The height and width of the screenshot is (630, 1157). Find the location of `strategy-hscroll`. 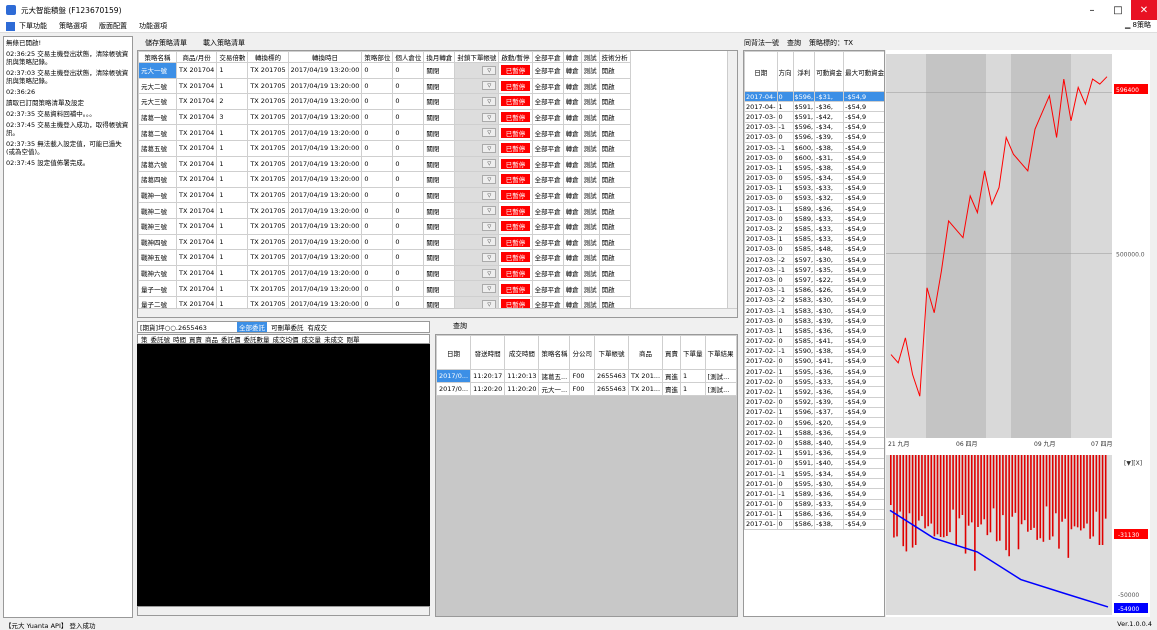

strategy-hscroll is located at coordinates (437, 312).